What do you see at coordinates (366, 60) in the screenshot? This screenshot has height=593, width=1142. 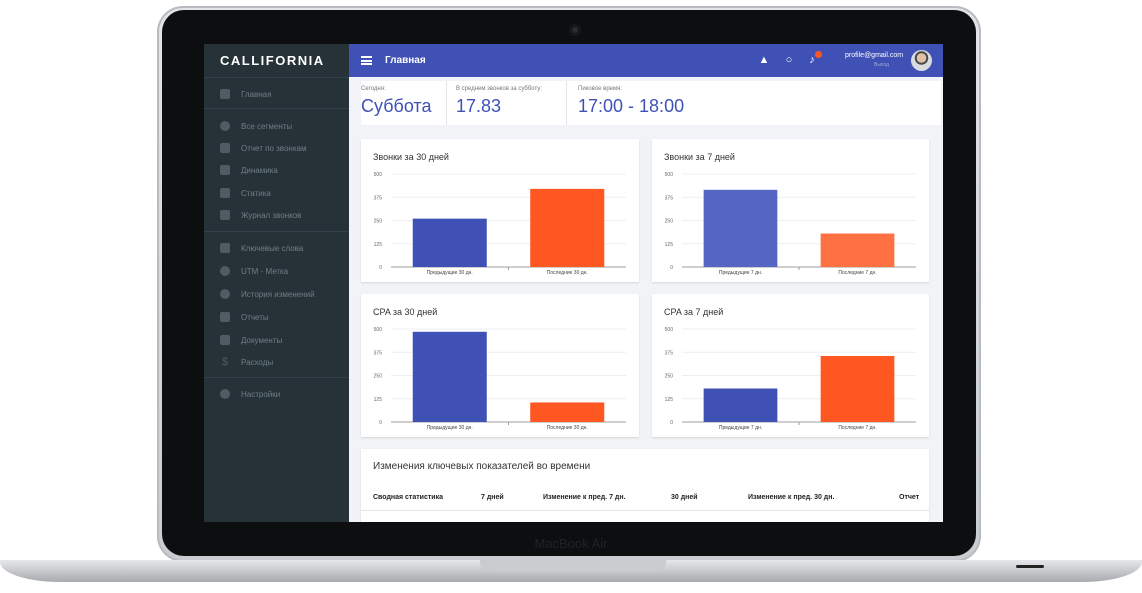 I see `menu-icon` at bounding box center [366, 60].